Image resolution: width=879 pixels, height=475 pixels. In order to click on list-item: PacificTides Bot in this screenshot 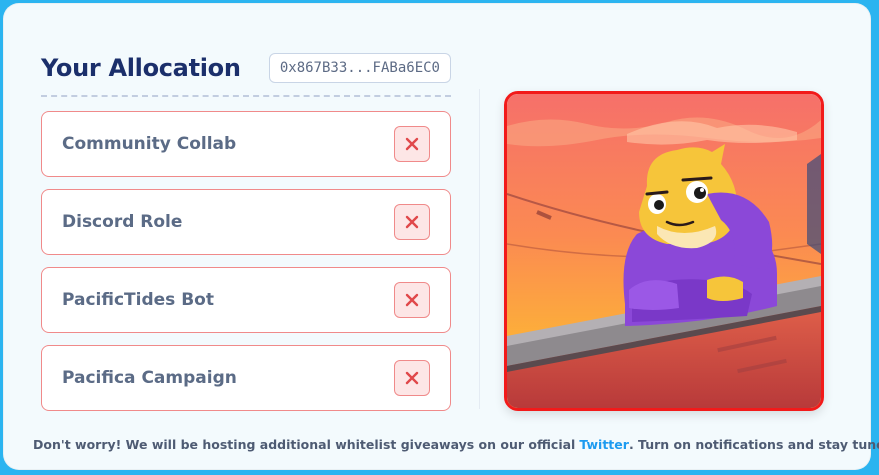, I will do `click(246, 300)`.